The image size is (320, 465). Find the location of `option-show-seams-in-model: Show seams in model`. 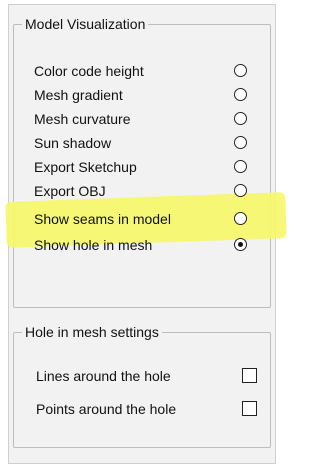

option-show-seams-in-model: Show seams in model is located at coordinates (142, 219).